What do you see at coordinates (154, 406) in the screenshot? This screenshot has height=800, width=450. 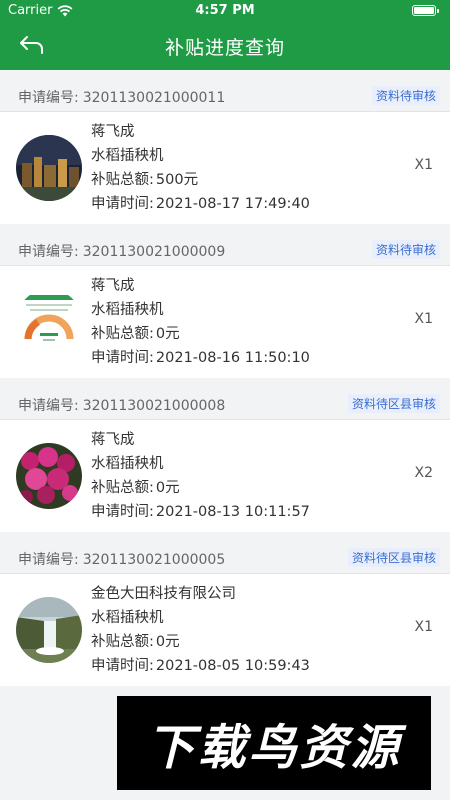 I see `application-number-value: 3201130021000008` at bounding box center [154, 406].